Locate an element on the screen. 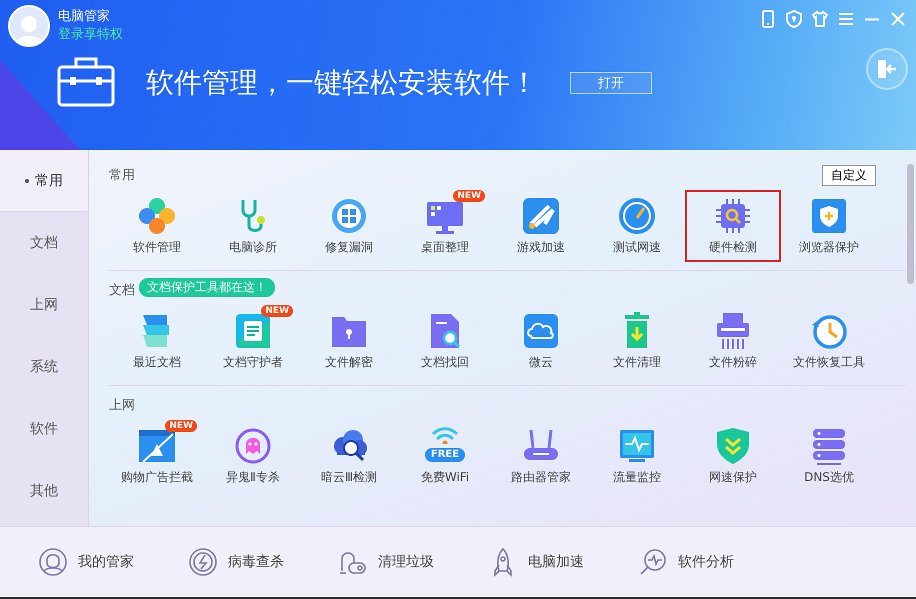  shirt-icon is located at coordinates (820, 19).